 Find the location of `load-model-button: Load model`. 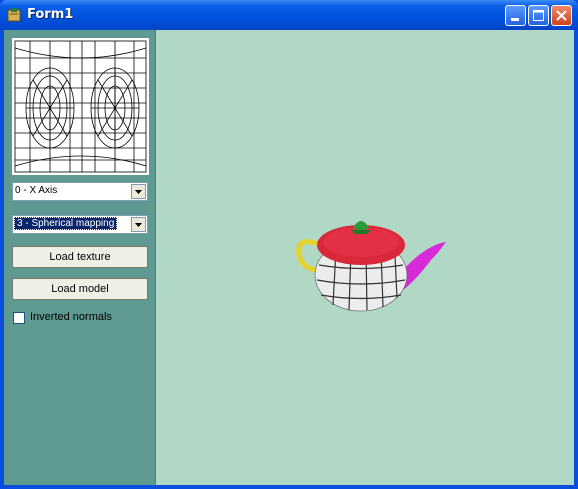

load-model-button: Load model is located at coordinates (80, 289).